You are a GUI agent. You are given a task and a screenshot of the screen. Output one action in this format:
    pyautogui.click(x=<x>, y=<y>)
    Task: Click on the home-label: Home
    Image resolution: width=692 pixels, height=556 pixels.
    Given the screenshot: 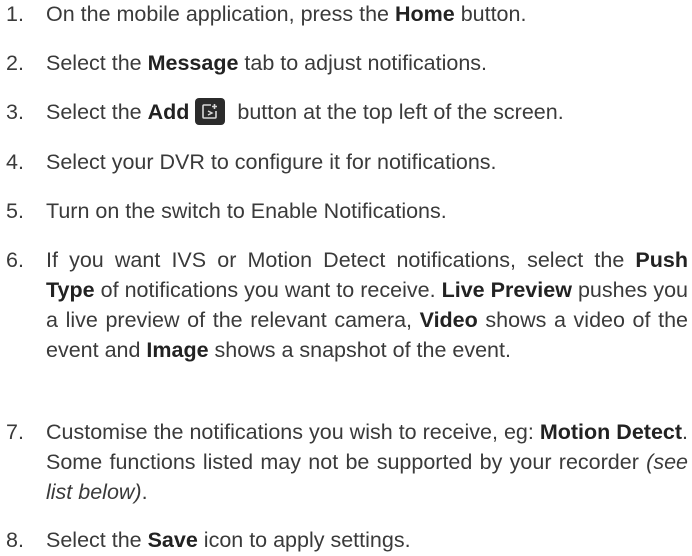 What is the action you would take?
    pyautogui.click(x=424, y=14)
    